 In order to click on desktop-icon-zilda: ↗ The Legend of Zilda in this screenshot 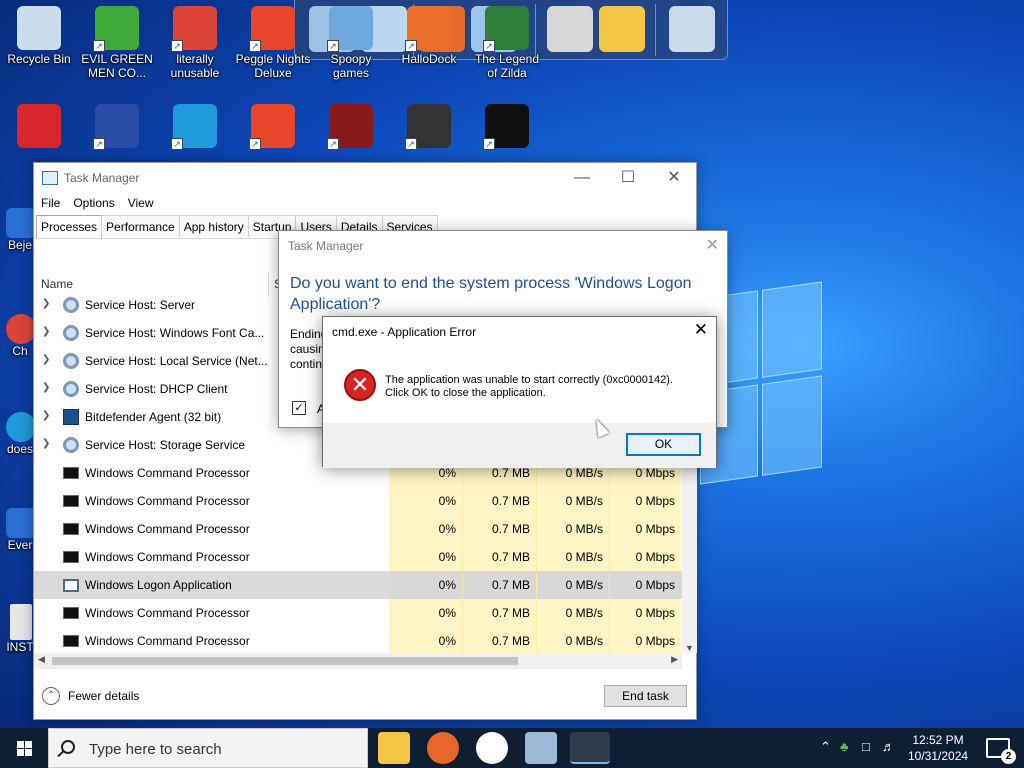, I will do `click(507, 41)`.